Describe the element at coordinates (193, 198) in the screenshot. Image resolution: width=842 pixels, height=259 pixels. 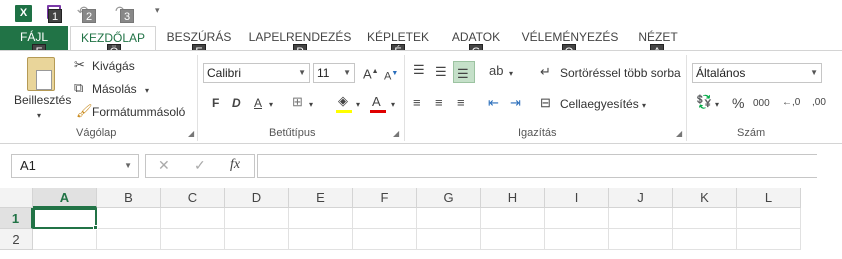
I see `column-header: C` at that location.